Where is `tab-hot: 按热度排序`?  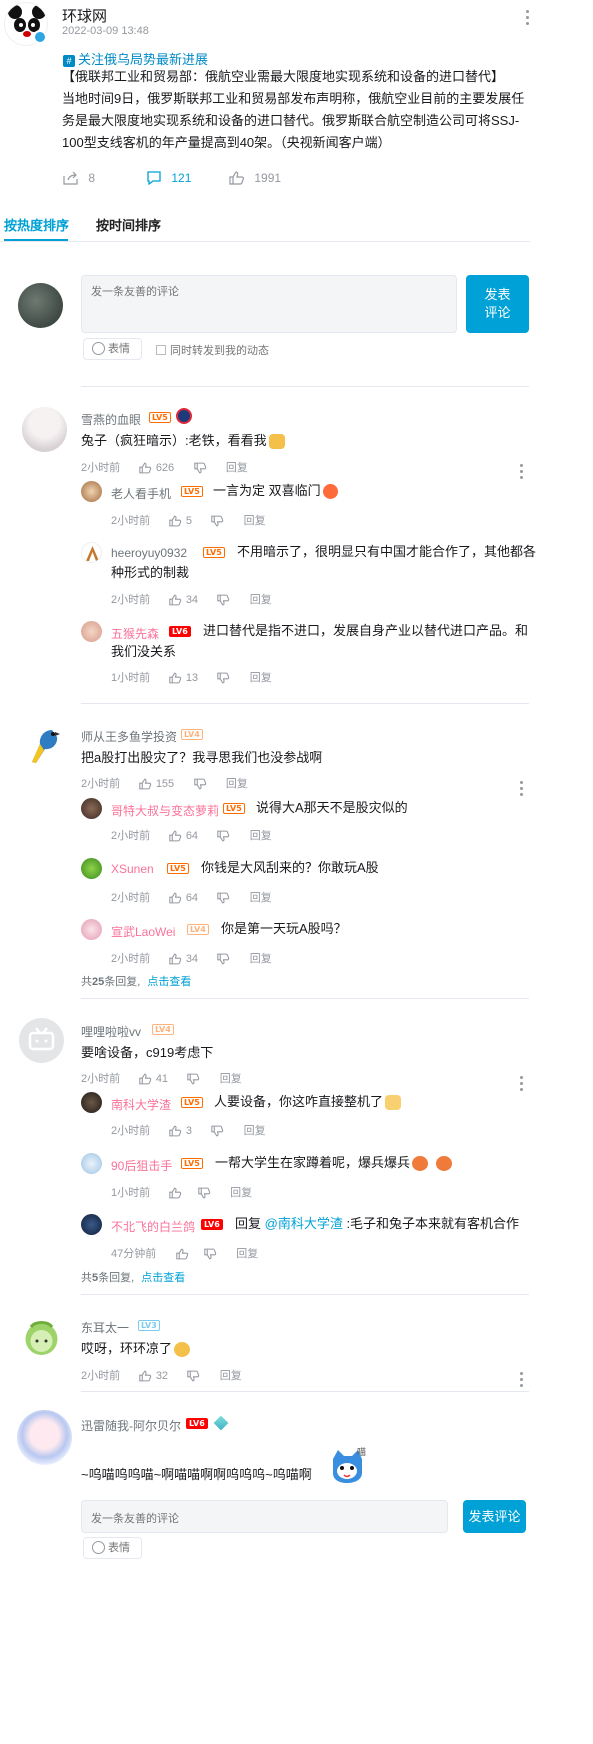
tab-hot: 按热度排序 is located at coordinates (36, 224).